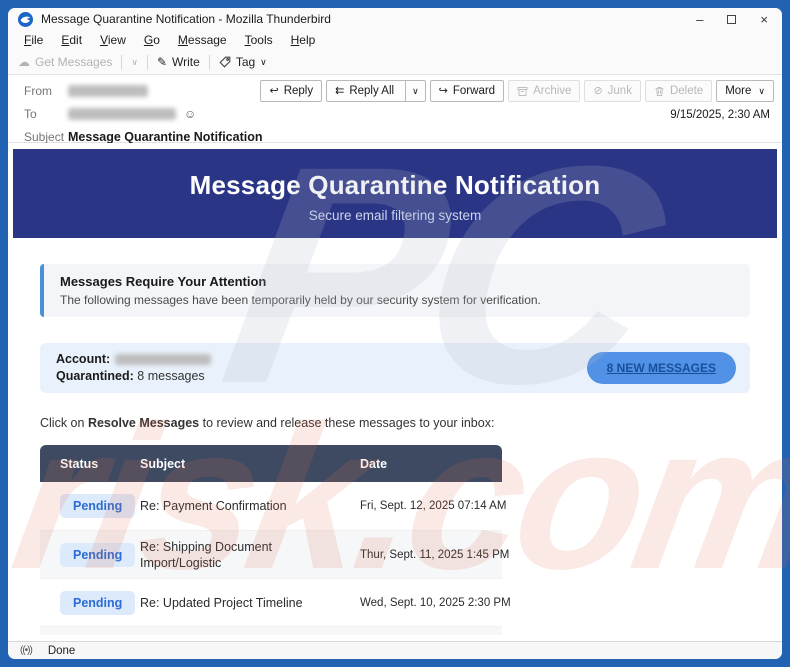 The image size is (790, 667). Describe the element at coordinates (467, 91) in the screenshot. I see `forward-button: ↪ Forward` at that location.